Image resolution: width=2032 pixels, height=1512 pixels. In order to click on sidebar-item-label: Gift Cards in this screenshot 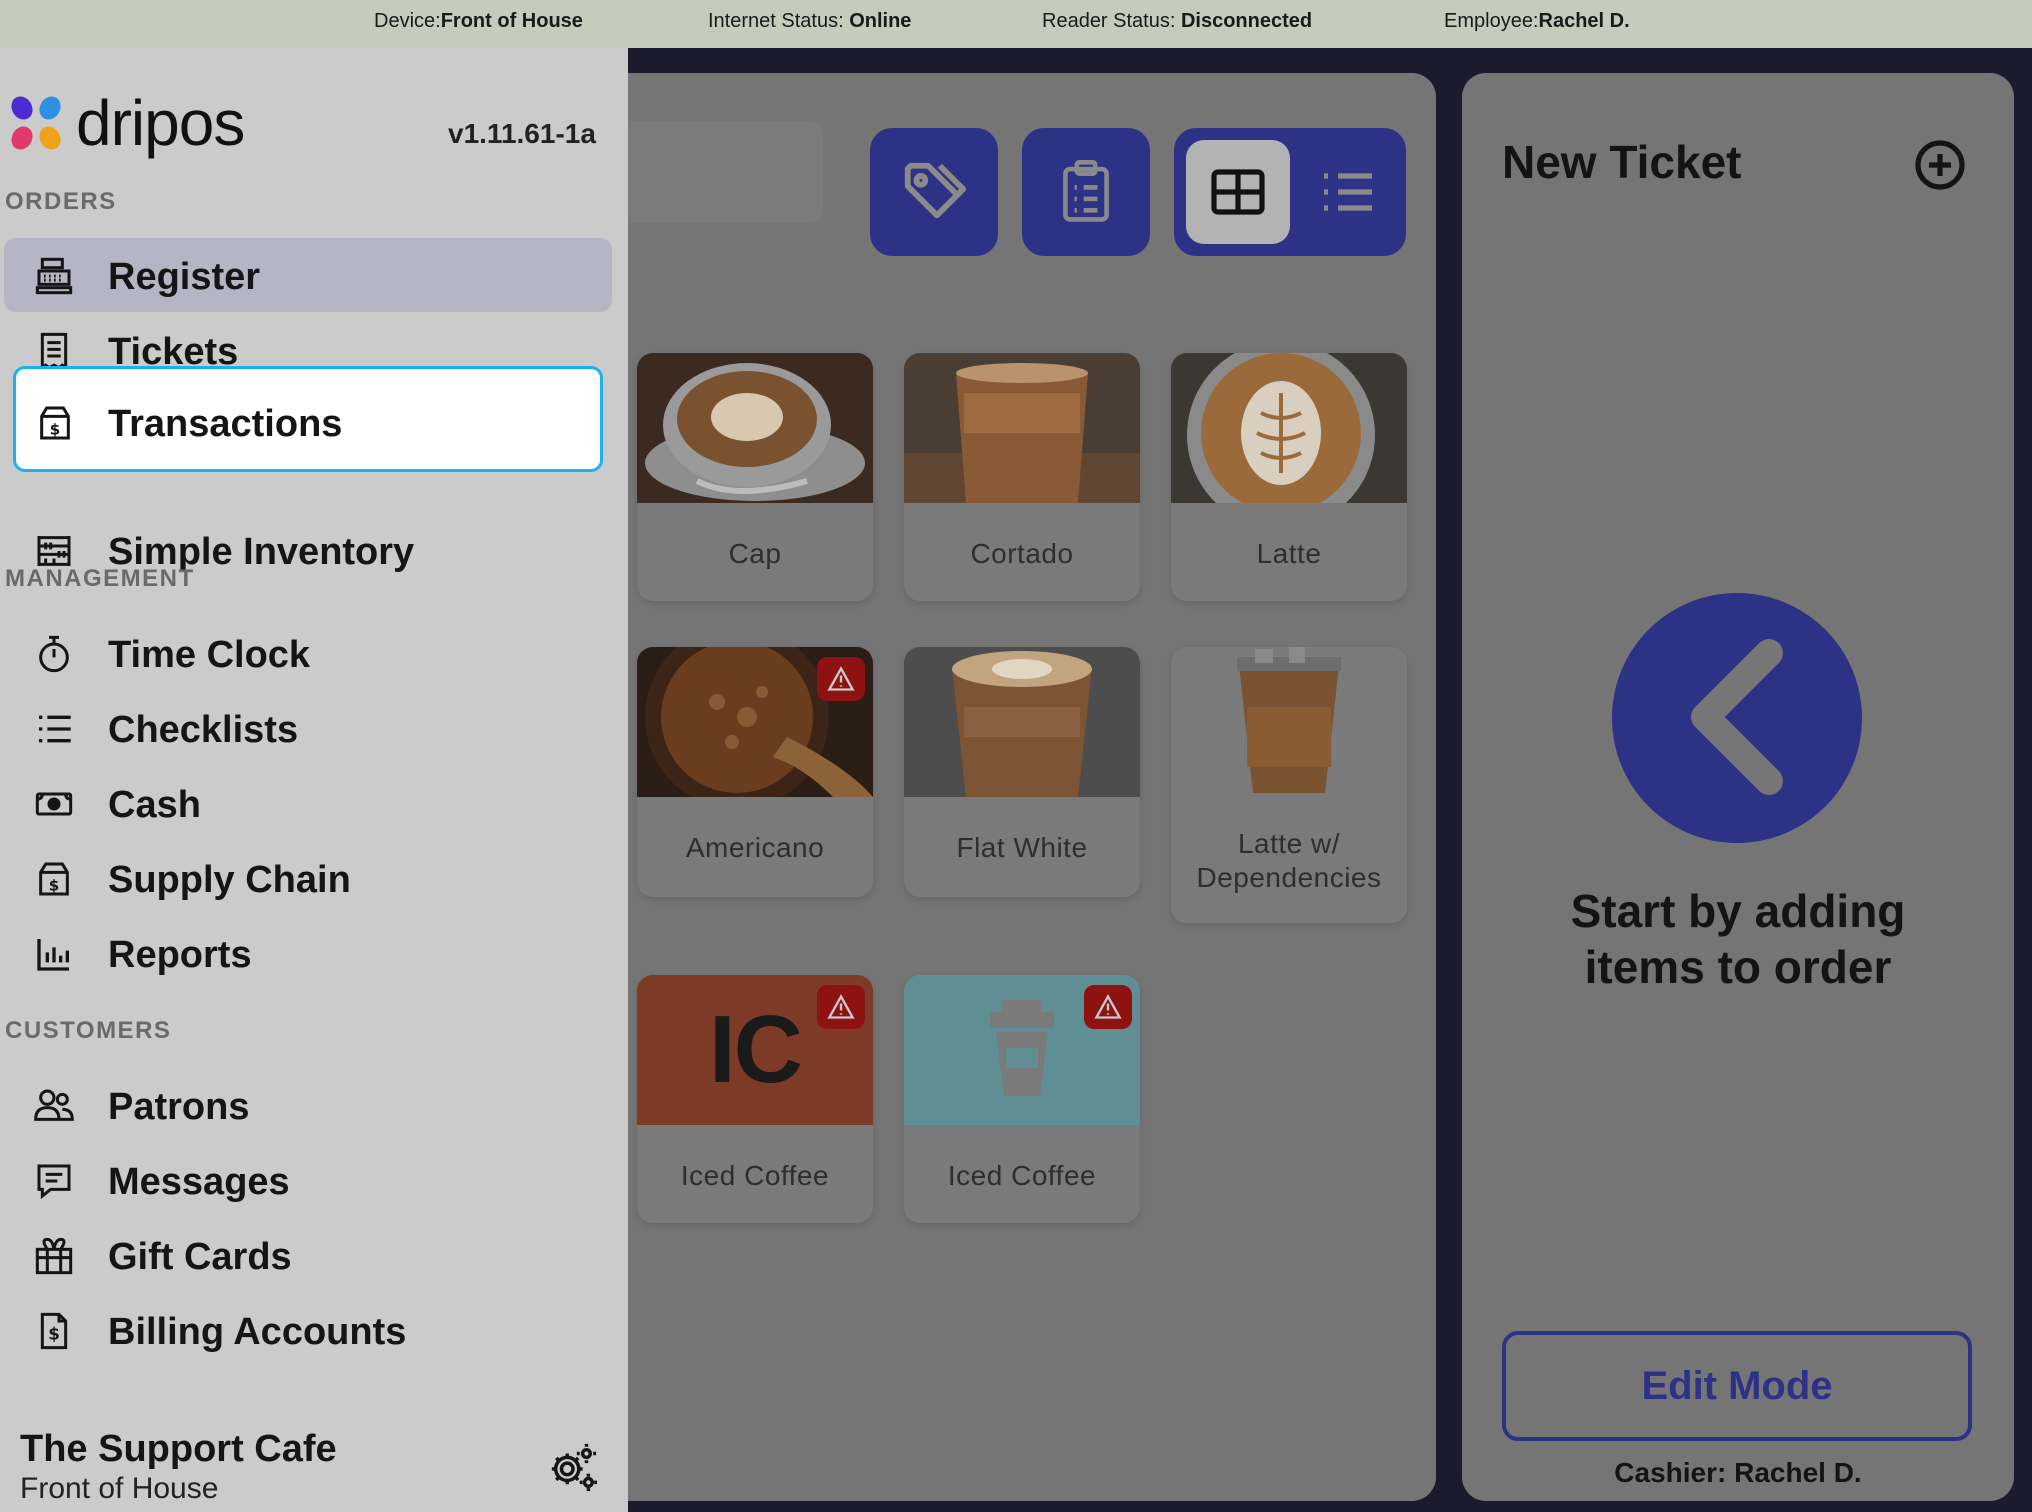, I will do `click(200, 1257)`.